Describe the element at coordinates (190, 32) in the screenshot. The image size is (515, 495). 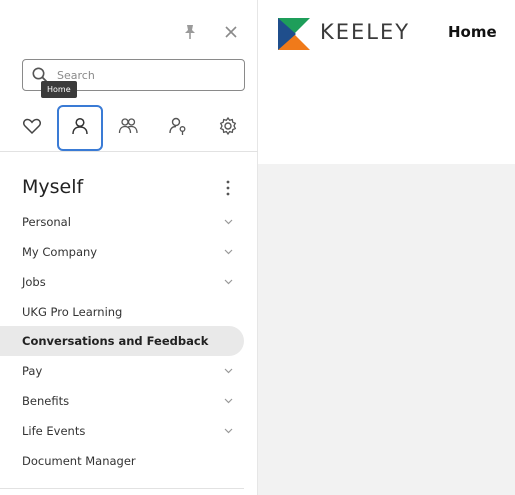
I see `pin-icon` at that location.